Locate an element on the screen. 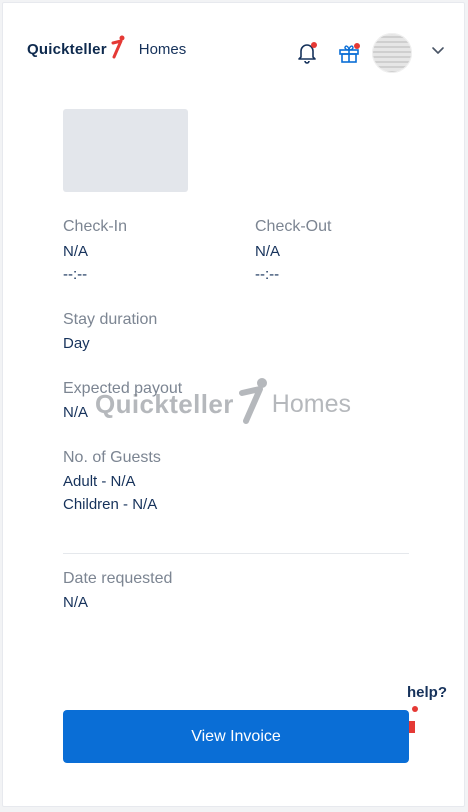  check-in-label: Check-In is located at coordinates (95, 226).